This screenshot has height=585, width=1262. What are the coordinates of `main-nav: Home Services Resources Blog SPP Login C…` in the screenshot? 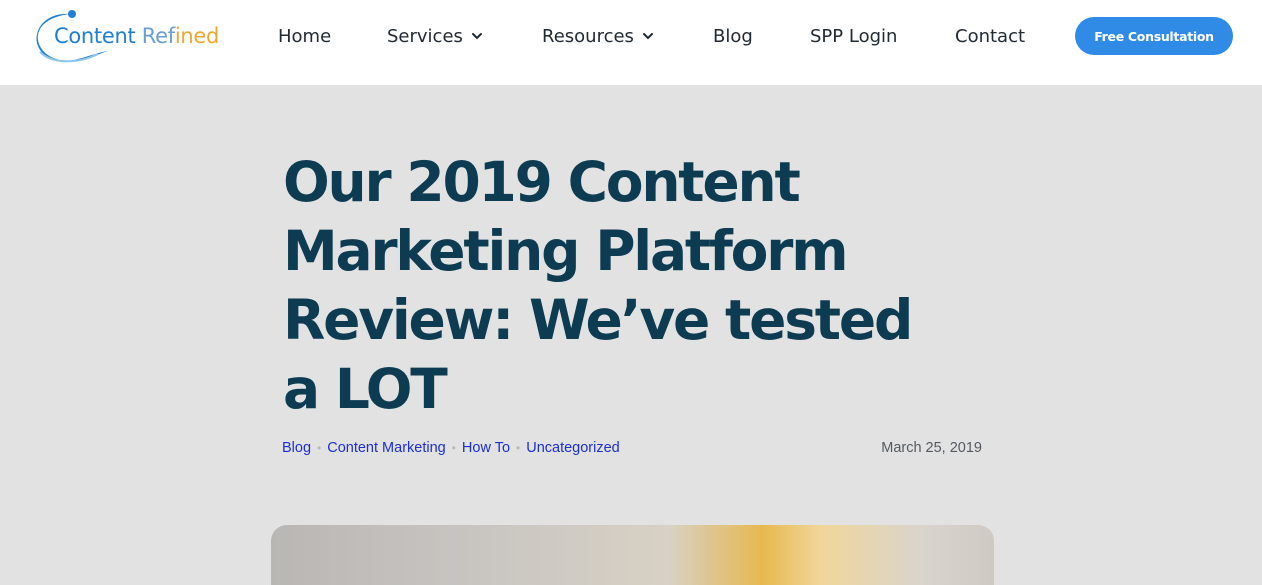 It's located at (631, 36).